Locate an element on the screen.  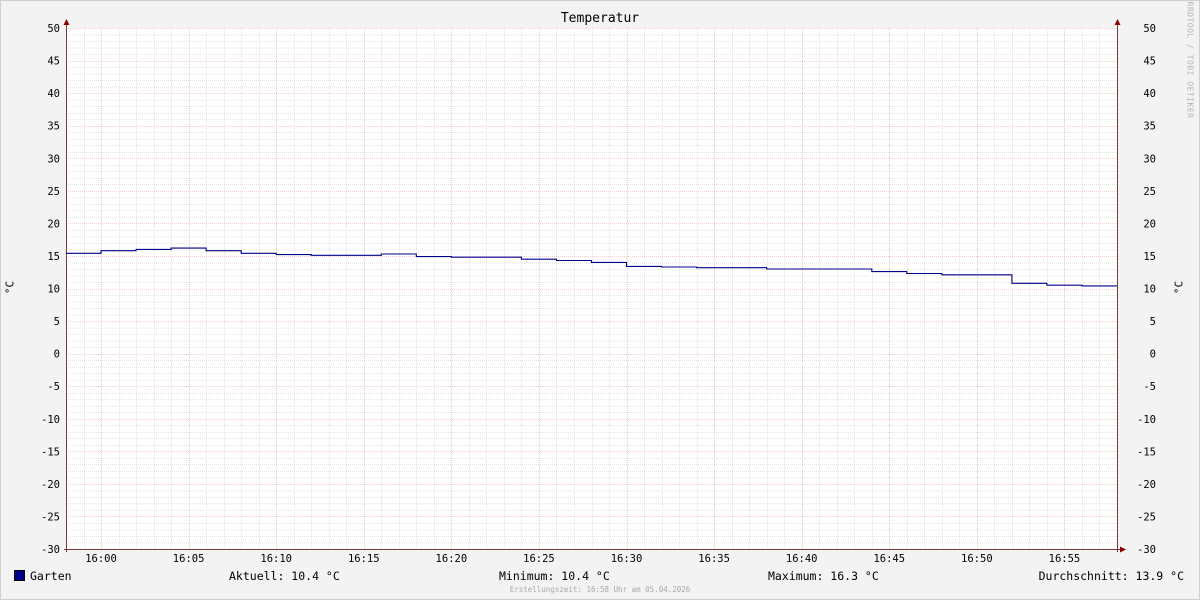
y-tick-label-left: -15 is located at coordinates (50, 452).